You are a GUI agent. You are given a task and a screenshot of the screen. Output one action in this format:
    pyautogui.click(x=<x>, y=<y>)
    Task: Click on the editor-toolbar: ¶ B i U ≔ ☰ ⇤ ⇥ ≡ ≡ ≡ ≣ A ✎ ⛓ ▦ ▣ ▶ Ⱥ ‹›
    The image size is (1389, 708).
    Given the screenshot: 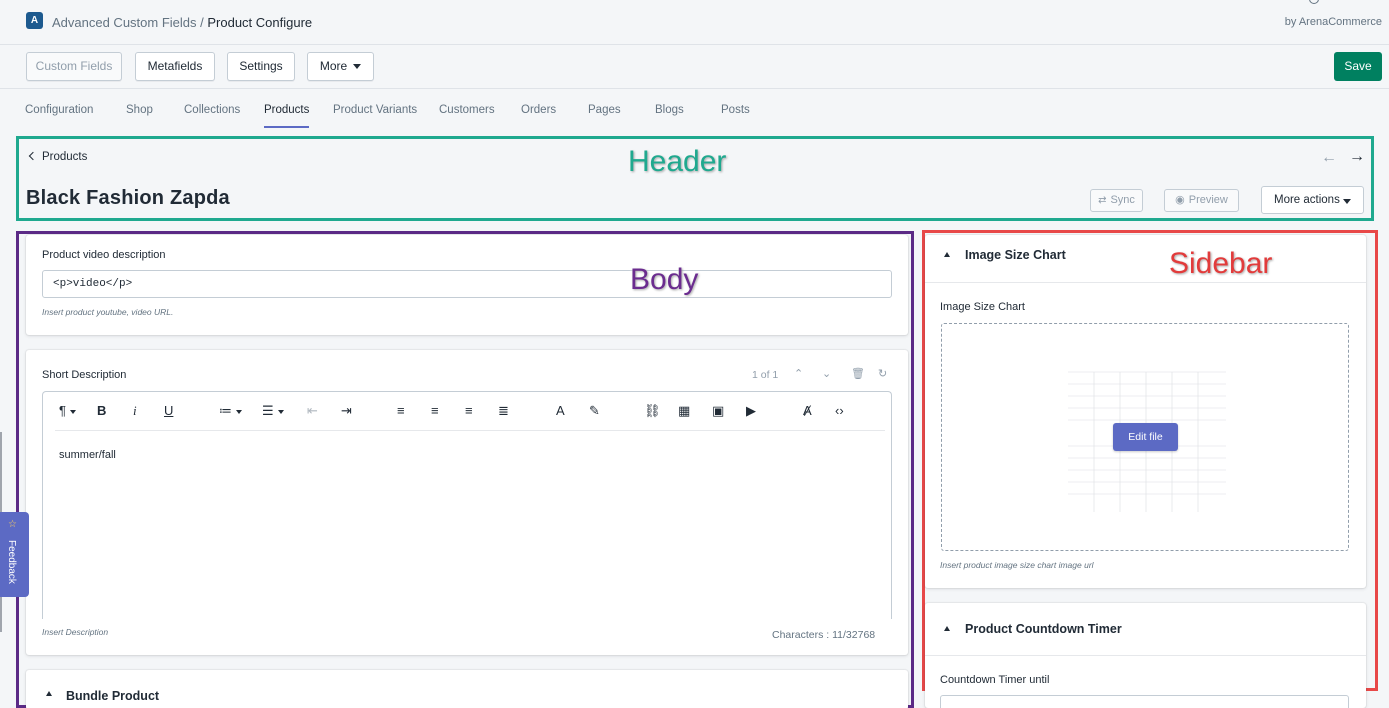 What is the action you would take?
    pyautogui.click(x=467, y=411)
    